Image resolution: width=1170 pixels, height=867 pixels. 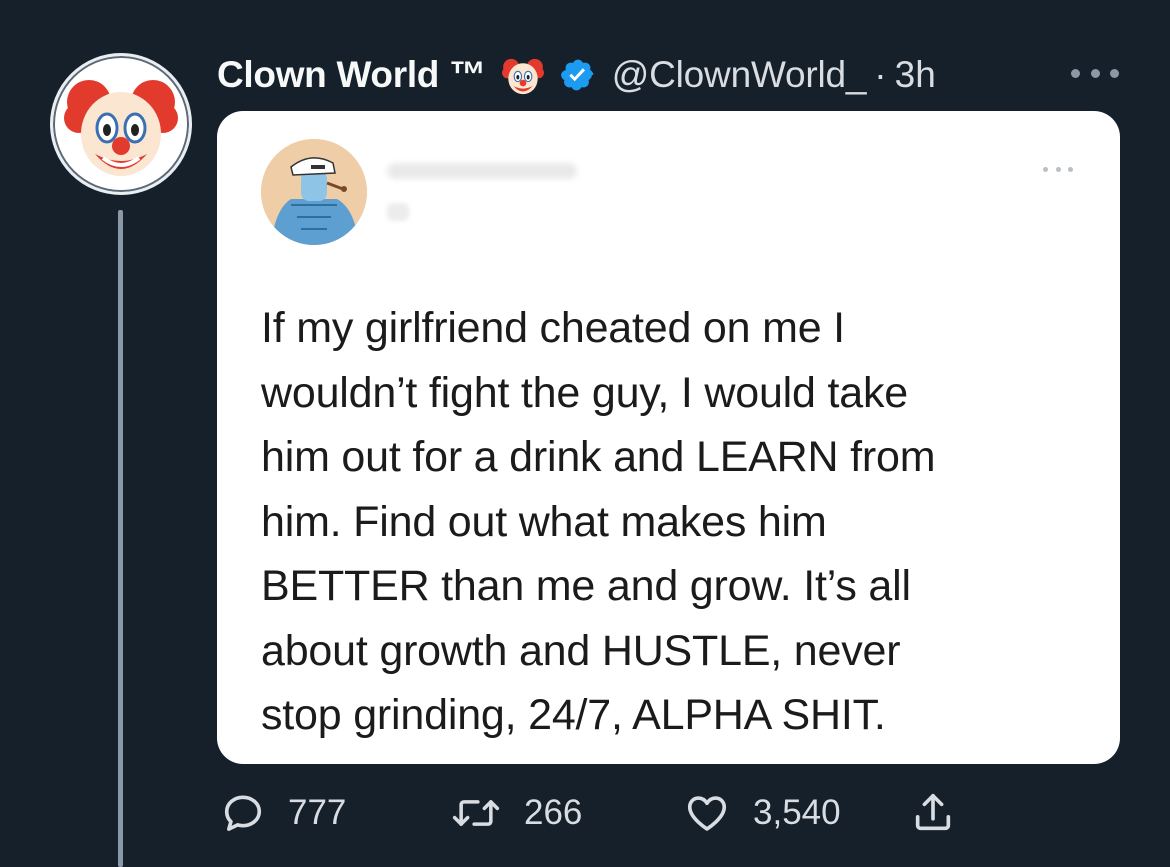 I want to click on quoted-handle-redacted, so click(x=398, y=212).